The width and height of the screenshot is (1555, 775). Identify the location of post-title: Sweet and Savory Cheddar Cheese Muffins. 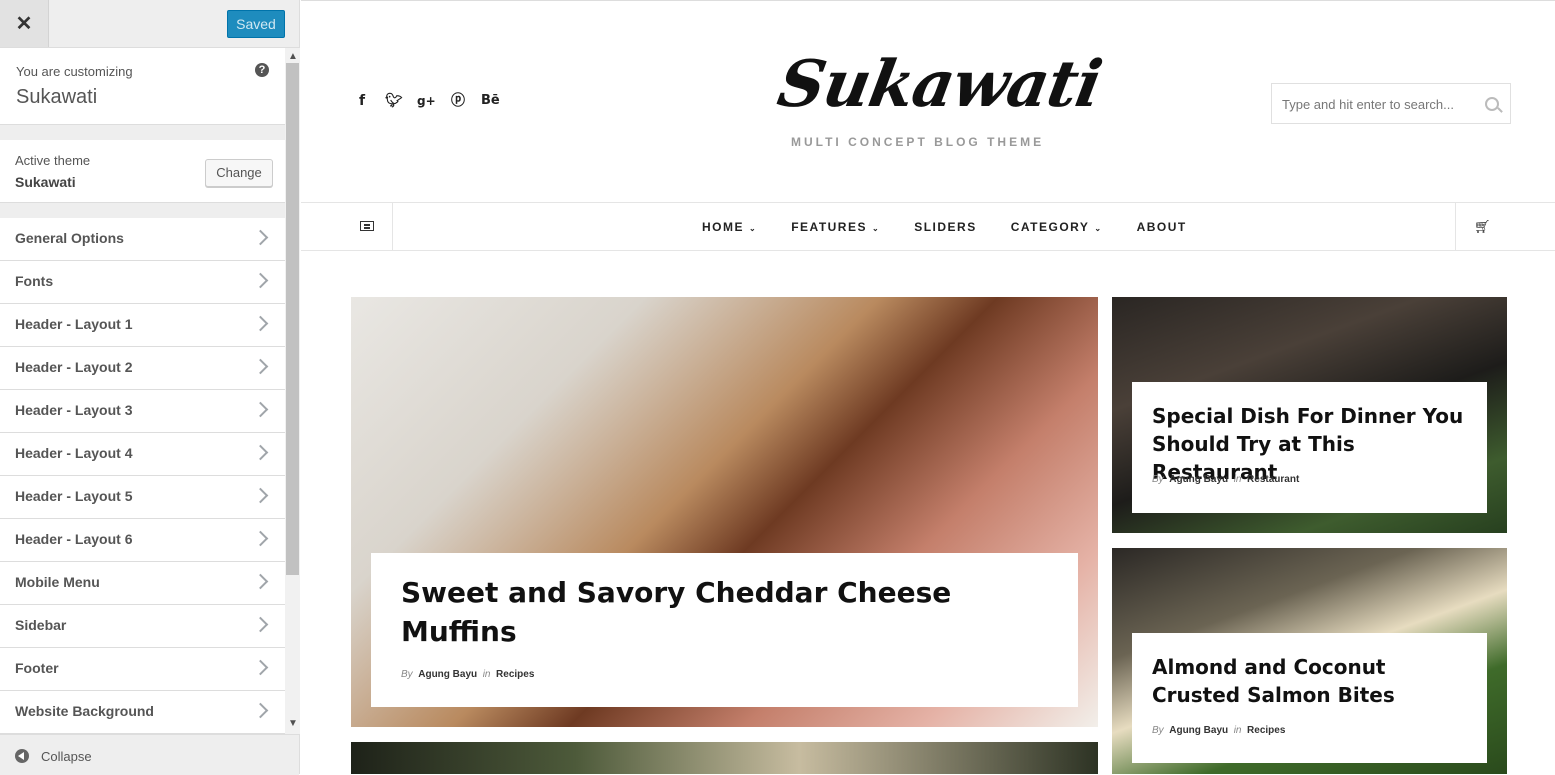
(681, 612).